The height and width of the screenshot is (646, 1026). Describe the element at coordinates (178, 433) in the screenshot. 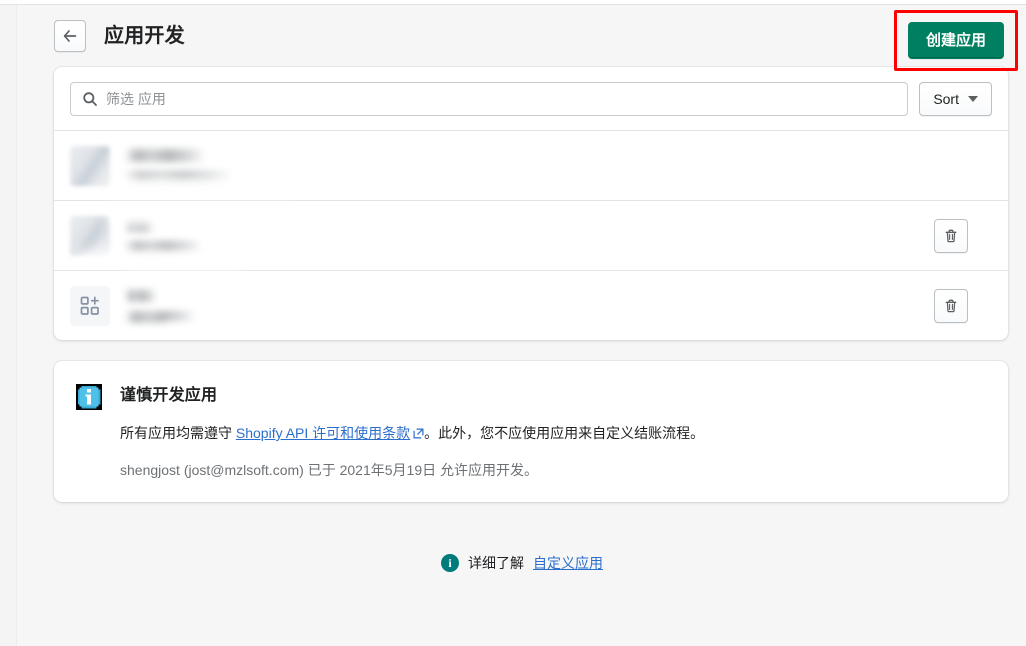

I see `notice-text-before-link: 所有应用均需遵守` at that location.